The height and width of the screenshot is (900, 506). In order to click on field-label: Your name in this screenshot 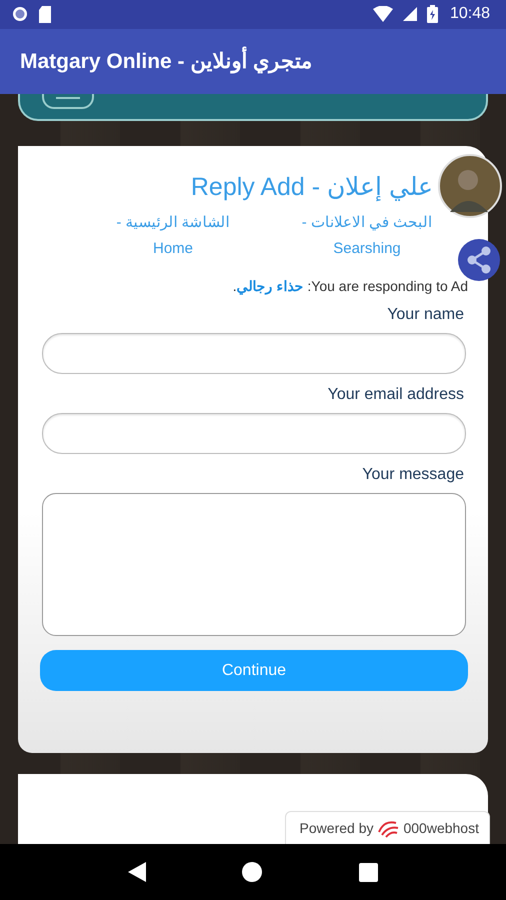, I will do `click(425, 315)`.